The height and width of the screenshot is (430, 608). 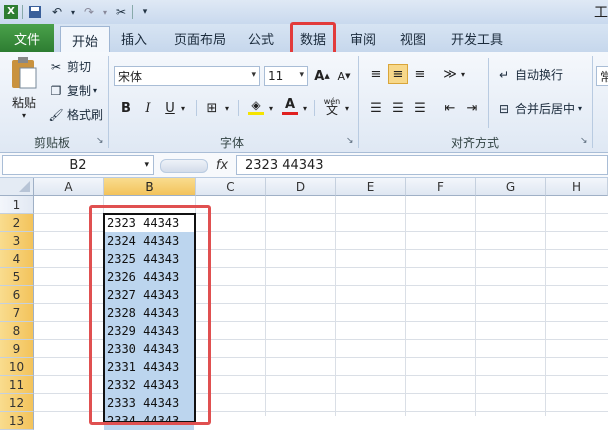 I want to click on app-icon: X, so click(x=11, y=12).